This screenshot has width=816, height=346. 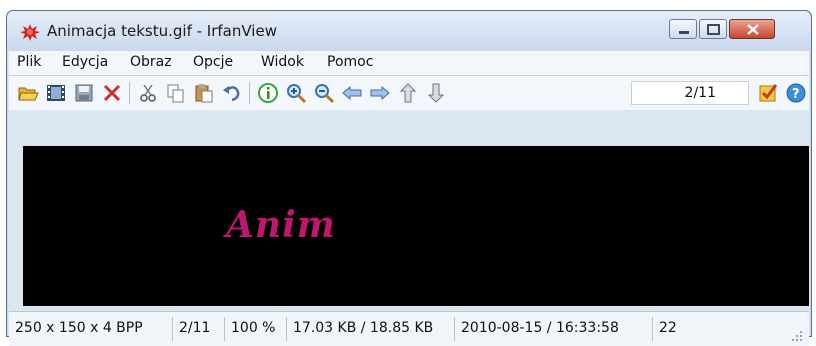 I want to click on status-datetime: 2010-08-15 / 16:33:58, so click(x=554, y=329).